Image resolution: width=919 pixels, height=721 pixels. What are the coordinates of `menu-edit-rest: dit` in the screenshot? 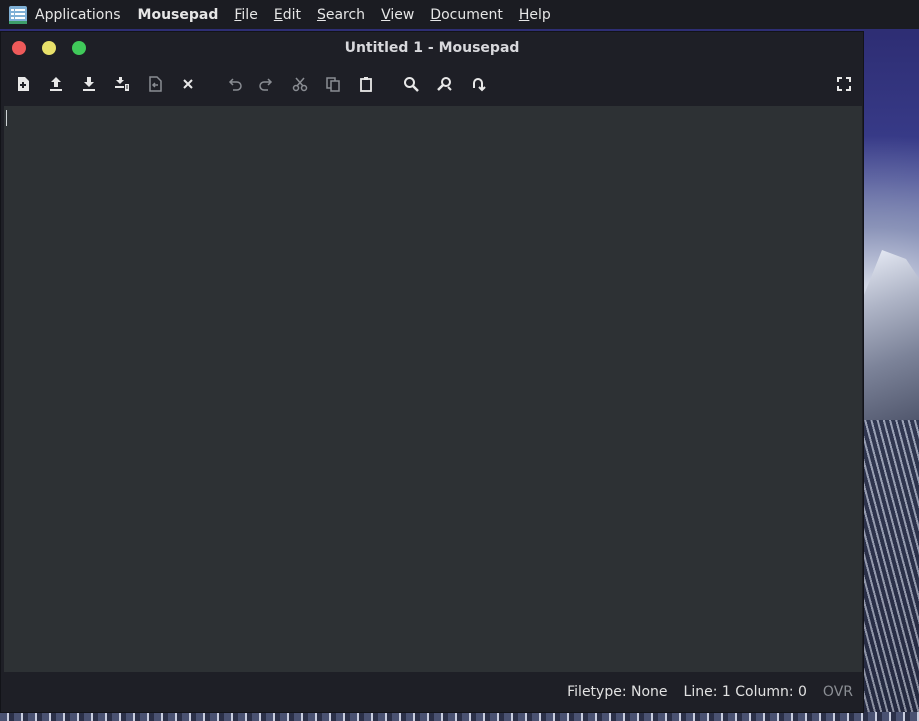 It's located at (291, 14).